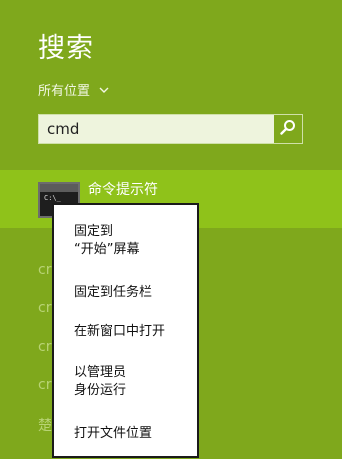  What do you see at coordinates (107, 249) in the screenshot?
I see `menu-item-label: “开始”屏幕` at bounding box center [107, 249].